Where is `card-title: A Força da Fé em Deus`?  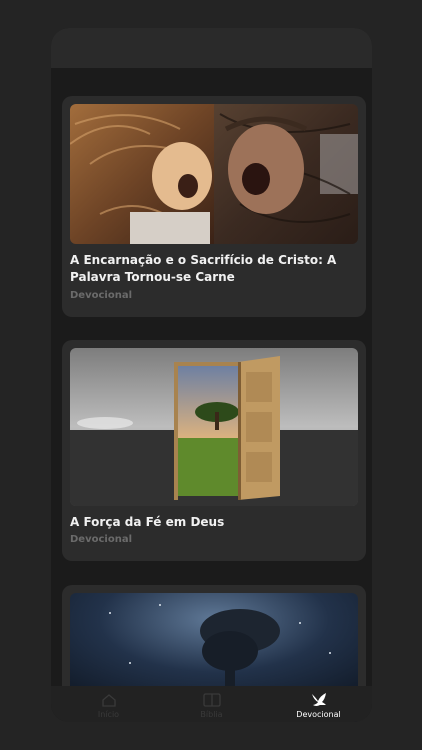
card-title: A Força da Fé em Deus is located at coordinates (213, 522).